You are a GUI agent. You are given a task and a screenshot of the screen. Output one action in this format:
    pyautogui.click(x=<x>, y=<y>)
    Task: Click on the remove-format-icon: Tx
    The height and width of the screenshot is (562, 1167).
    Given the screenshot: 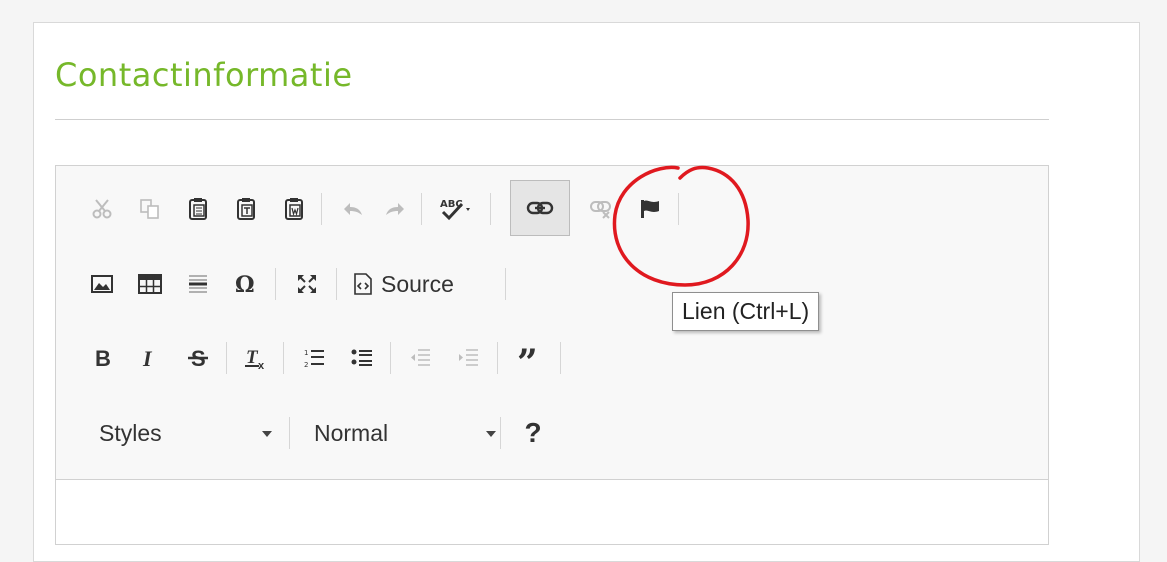 What is the action you would take?
    pyautogui.click(x=256, y=358)
    